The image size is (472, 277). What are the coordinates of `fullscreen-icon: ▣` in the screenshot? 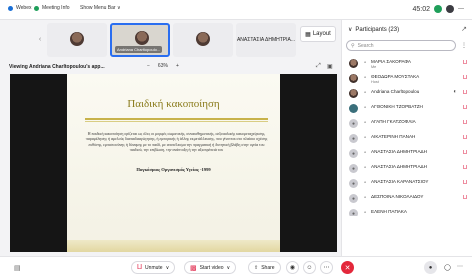 It's located at (330, 66).